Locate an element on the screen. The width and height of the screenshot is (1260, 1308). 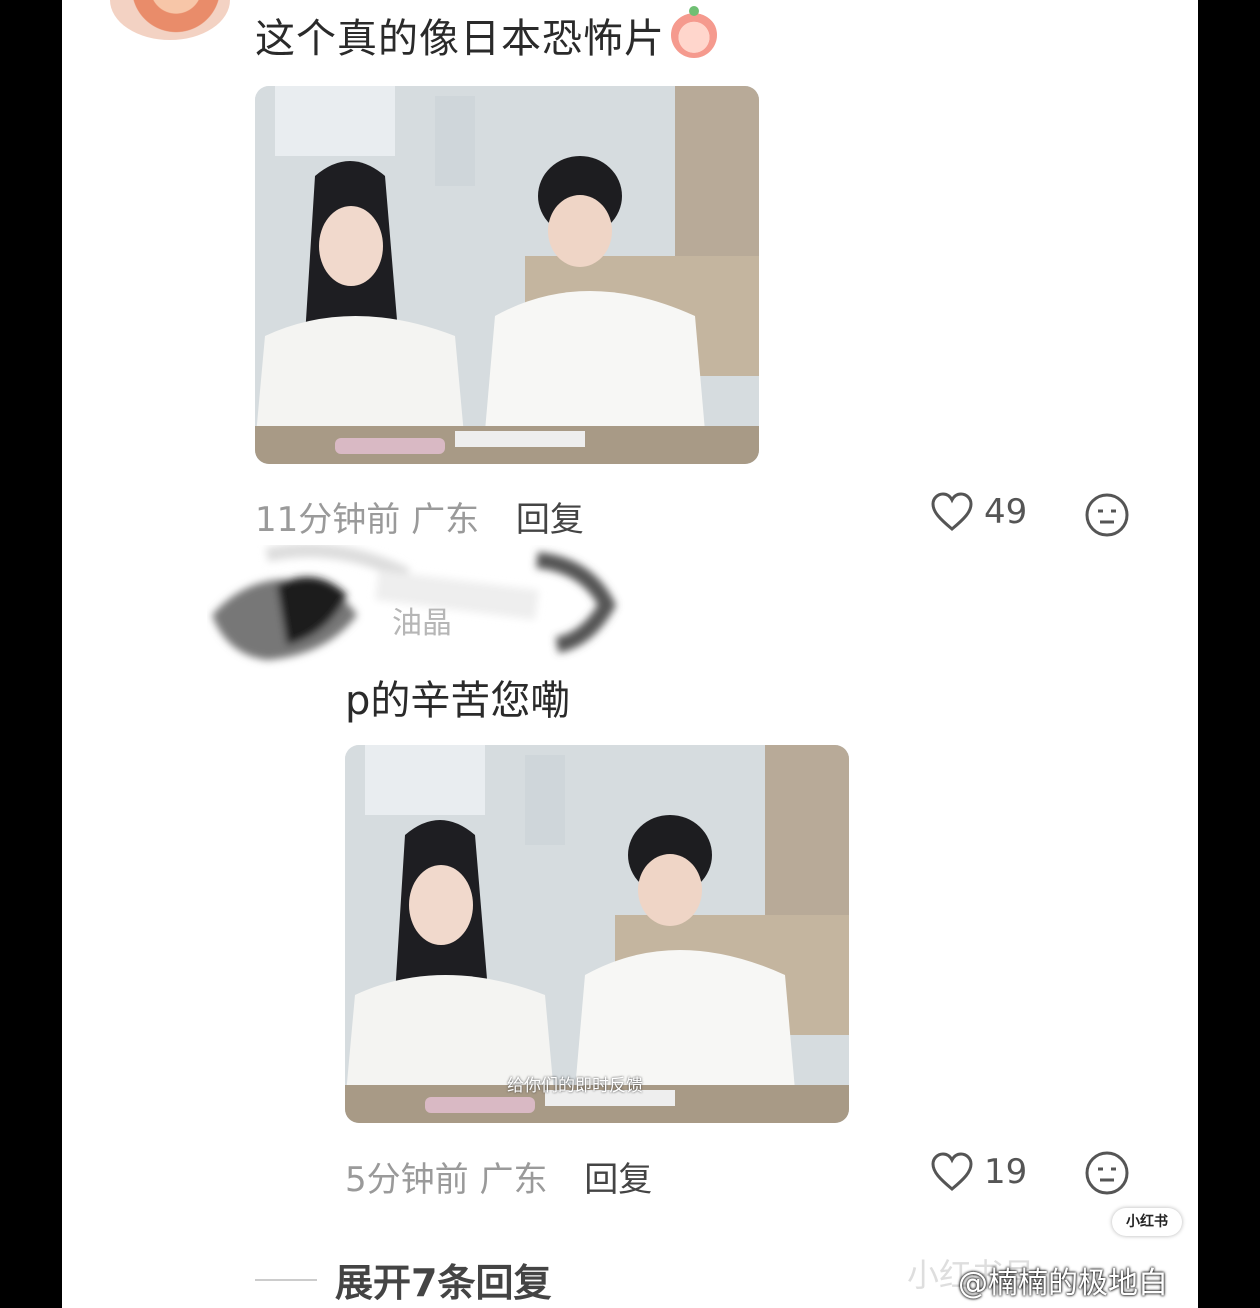
like-button: 49 is located at coordinates (978, 512).